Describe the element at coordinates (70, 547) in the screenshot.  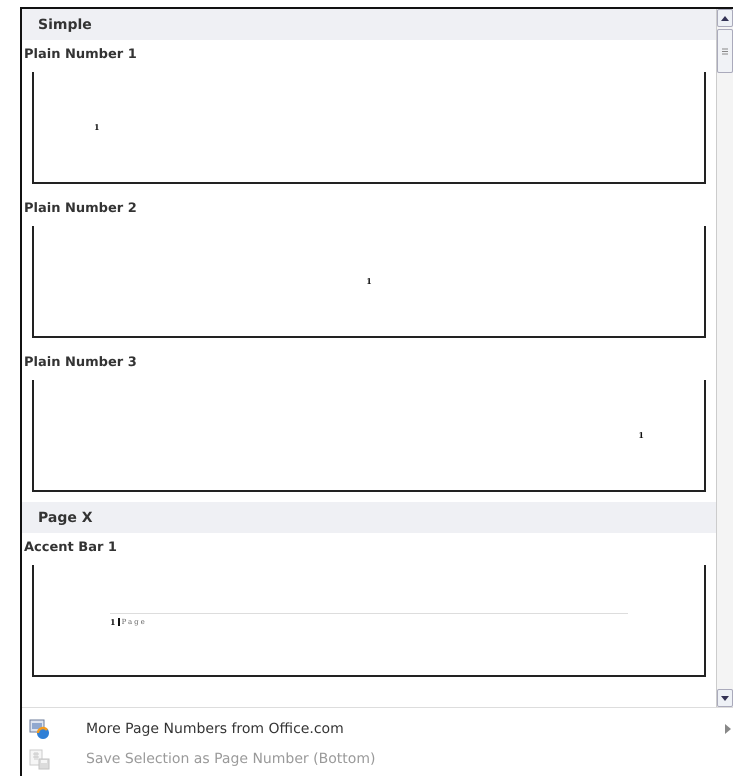
I see `item-title: Accent Bar 1` at that location.